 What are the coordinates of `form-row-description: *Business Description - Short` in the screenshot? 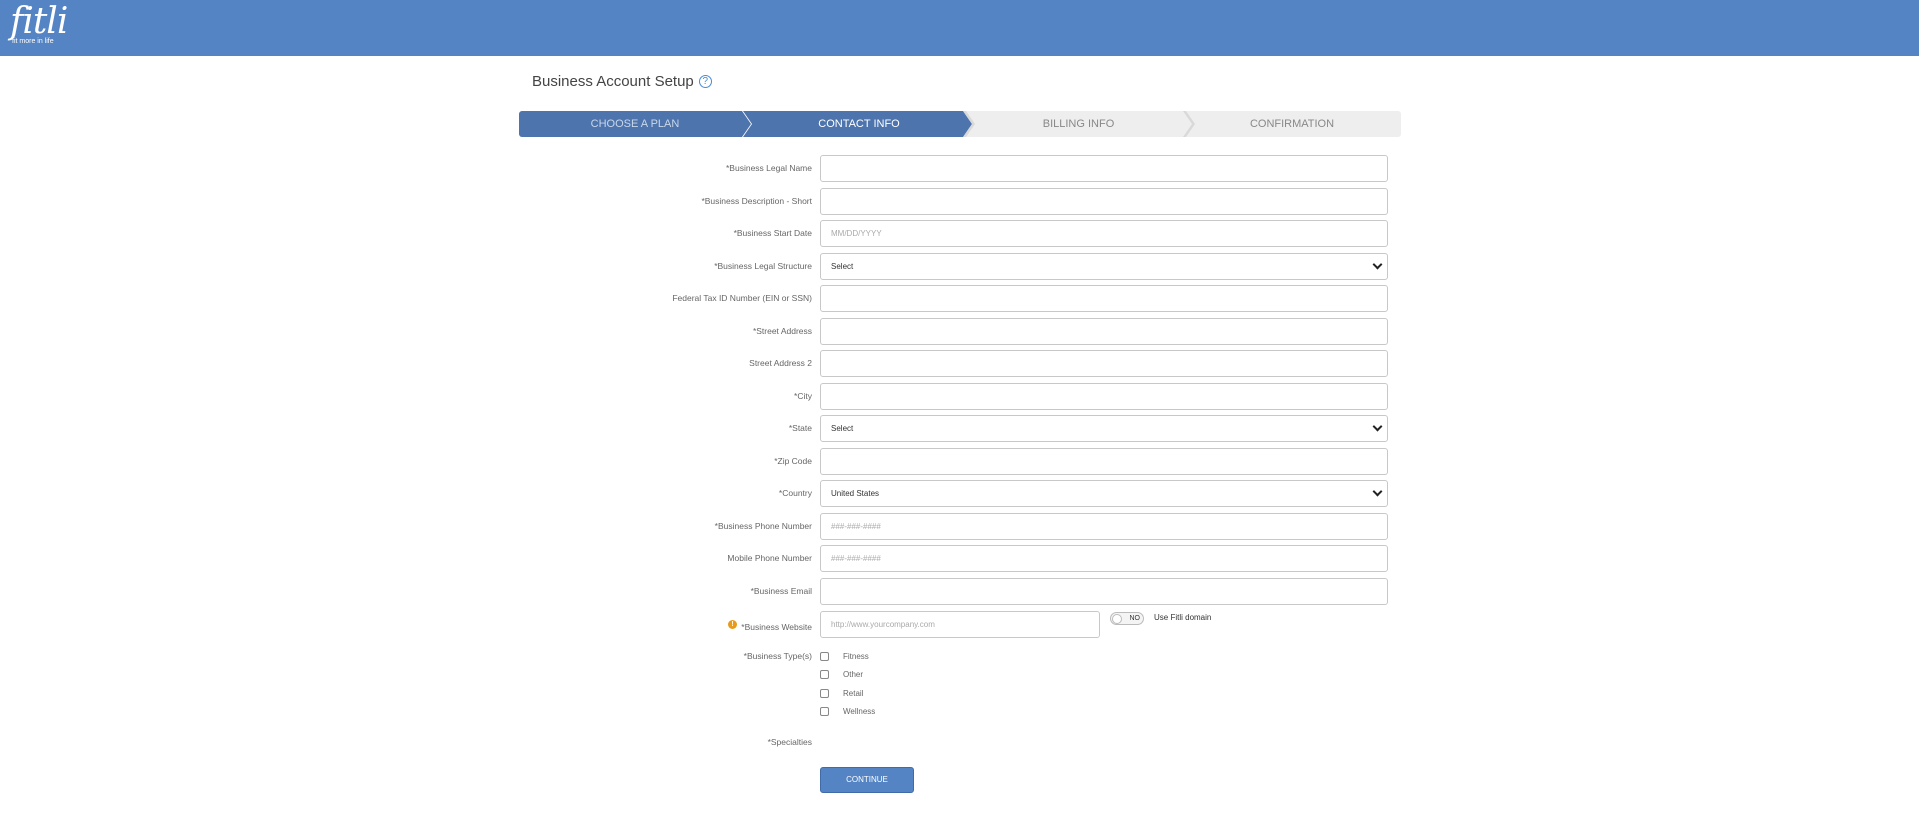 It's located at (975, 201).